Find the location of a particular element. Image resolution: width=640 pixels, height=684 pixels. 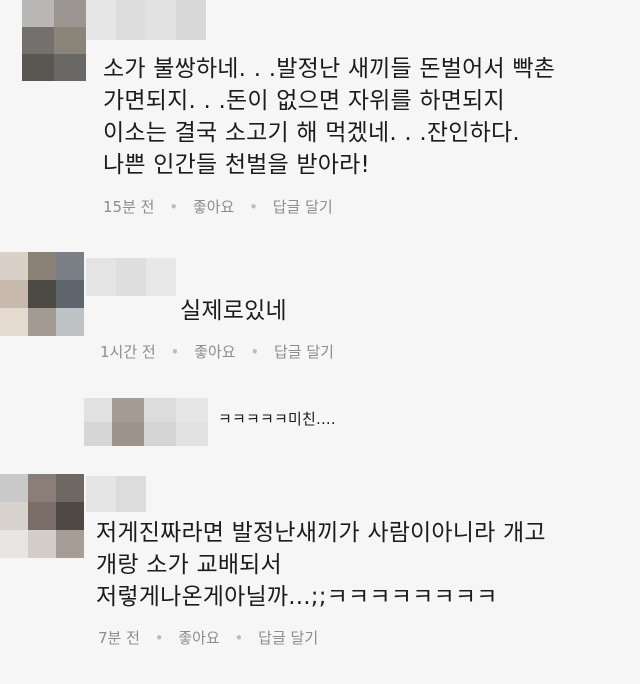

comment-meta: 7분 전 • 좋아요 • 답글 달기 is located at coordinates (213, 637).